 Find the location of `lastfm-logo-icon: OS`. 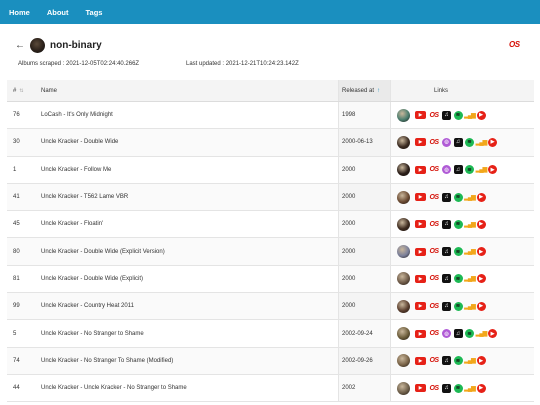

lastfm-logo-icon: OS is located at coordinates (514, 44).